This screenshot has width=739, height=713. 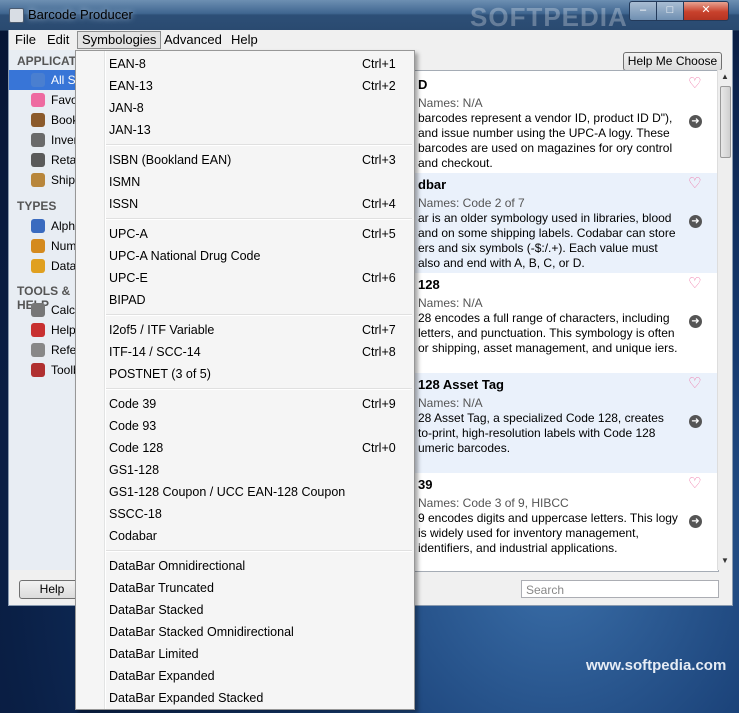 What do you see at coordinates (185, 256) in the screenshot?
I see `menu-item-label: UPC-A National Drug Code` at bounding box center [185, 256].